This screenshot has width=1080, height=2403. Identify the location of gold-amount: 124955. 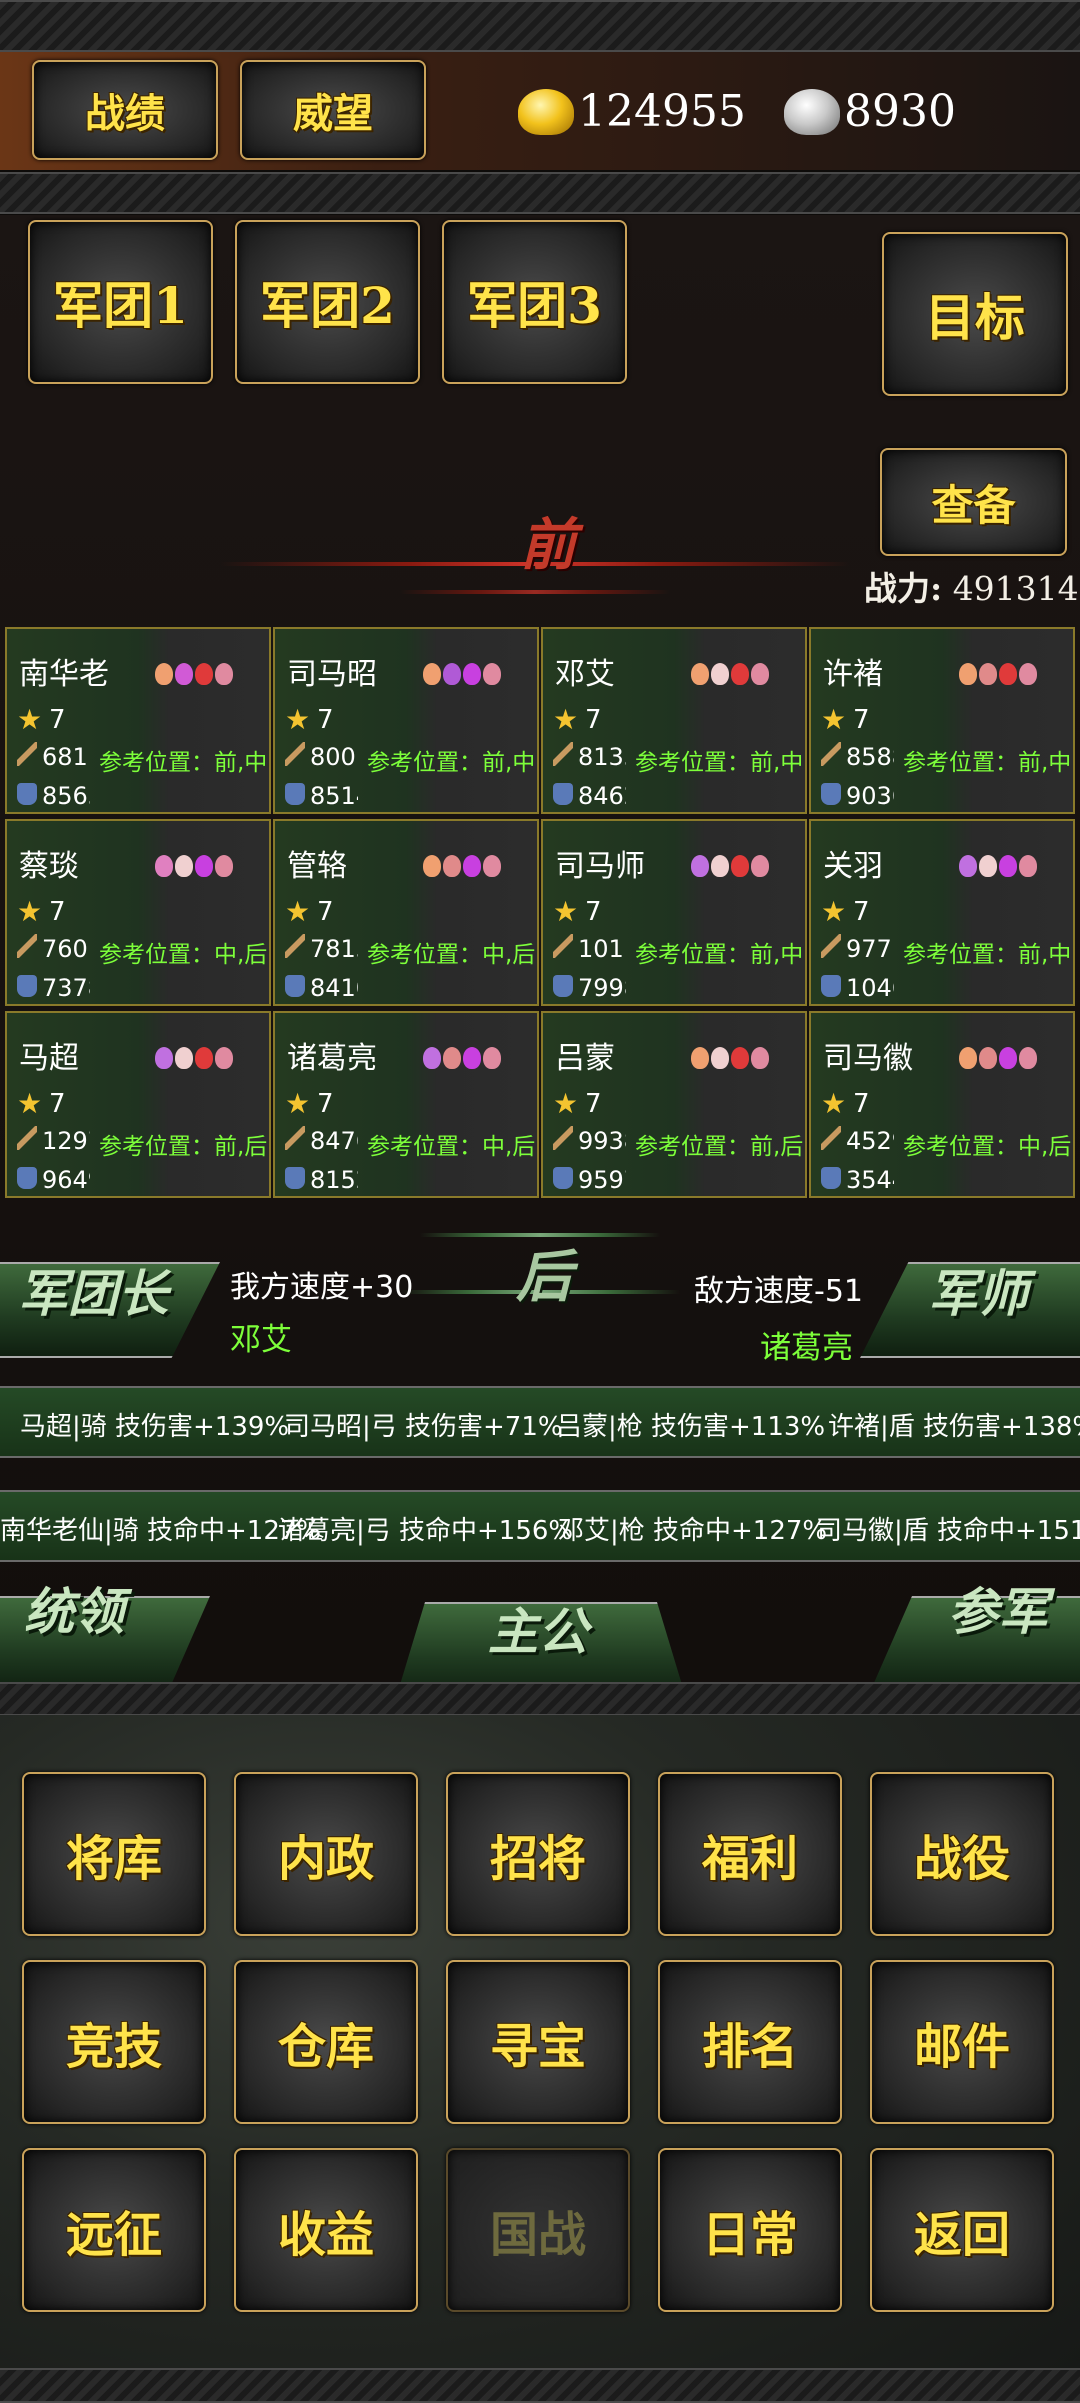
(662, 111).